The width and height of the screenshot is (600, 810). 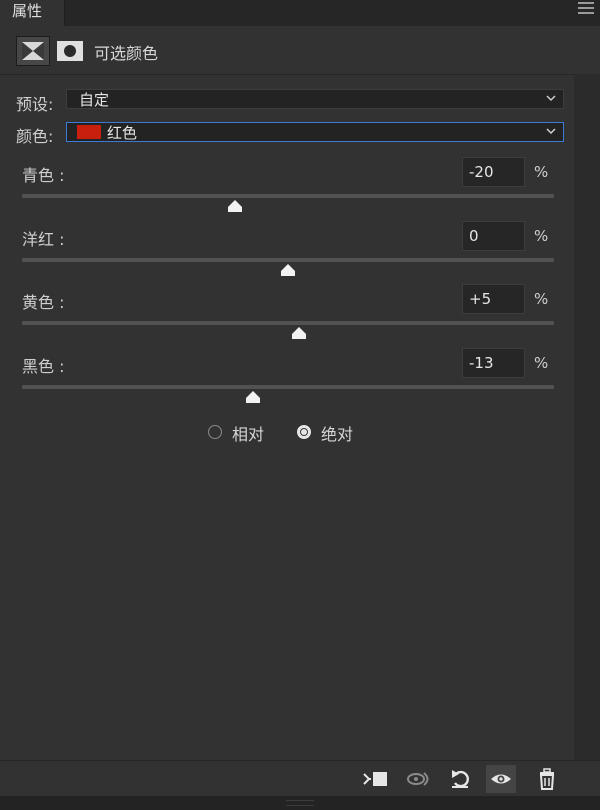 What do you see at coordinates (304, 432) in the screenshot?
I see `absolute-radio` at bounding box center [304, 432].